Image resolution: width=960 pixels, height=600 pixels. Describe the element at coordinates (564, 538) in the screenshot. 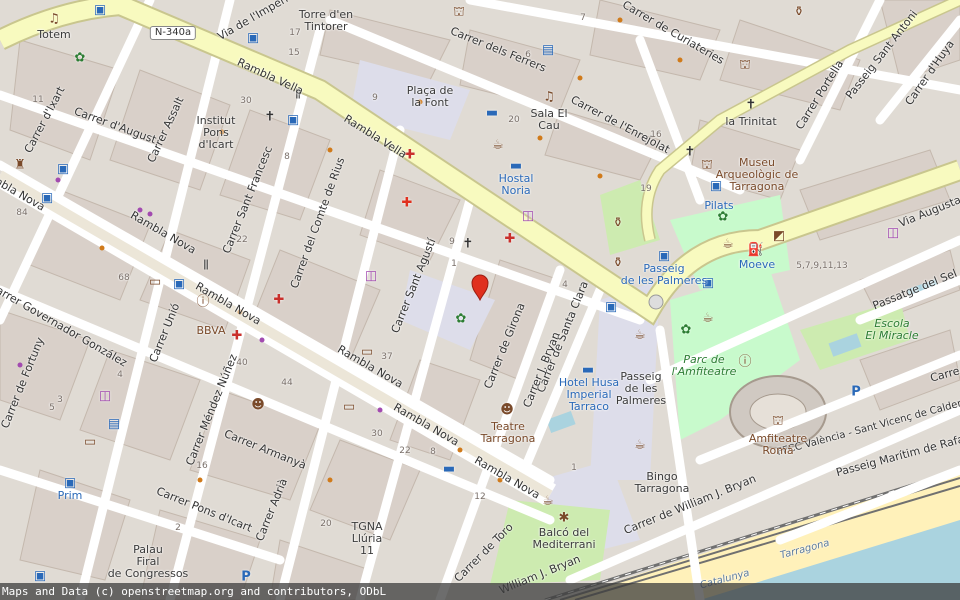

I see `place-label-balco: Balcó del Mediterrani` at that location.